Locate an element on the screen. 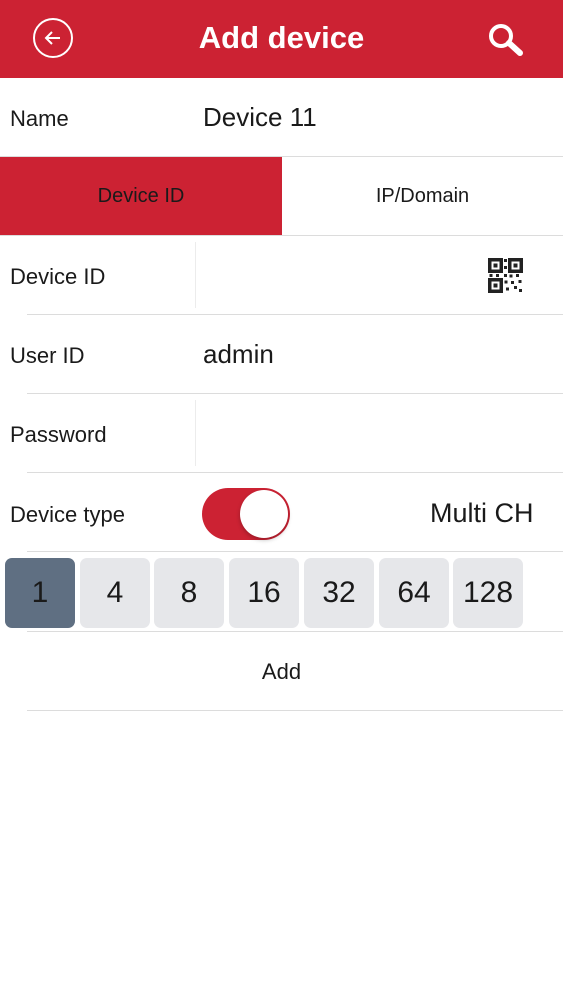 Image resolution: width=563 pixels, height=1000 pixels. device-type-toggle is located at coordinates (246, 514).